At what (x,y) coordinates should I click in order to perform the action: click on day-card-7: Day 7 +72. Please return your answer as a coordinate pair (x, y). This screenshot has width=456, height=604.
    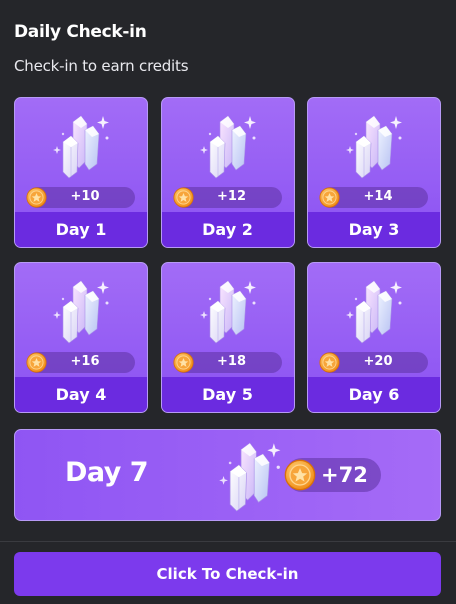
    Looking at the image, I should click on (227, 475).